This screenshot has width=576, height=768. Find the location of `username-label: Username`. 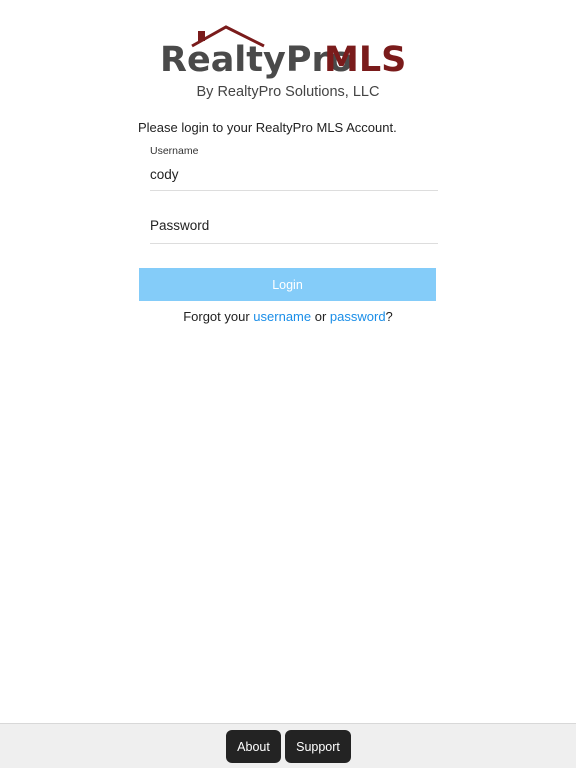

username-label: Username is located at coordinates (174, 151).